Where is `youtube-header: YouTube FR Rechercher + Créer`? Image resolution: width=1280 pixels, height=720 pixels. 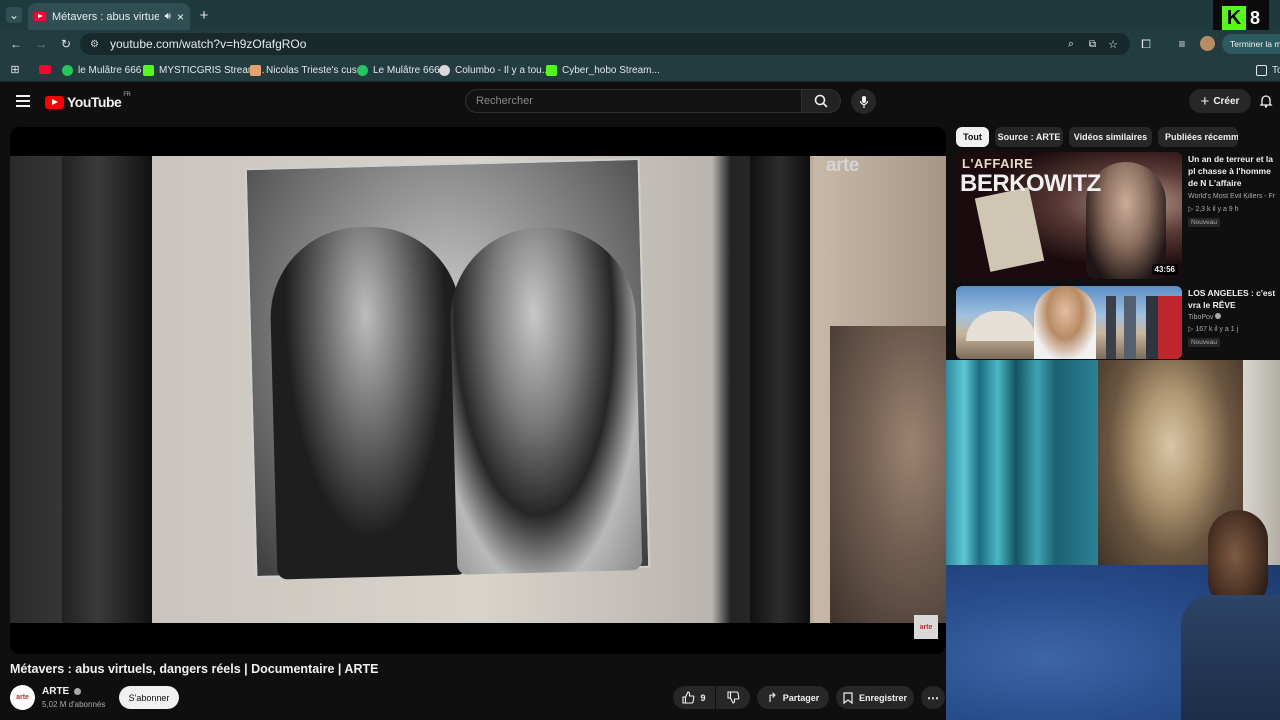
youtube-header: YouTube FR Rechercher + Créer is located at coordinates (640, 102).